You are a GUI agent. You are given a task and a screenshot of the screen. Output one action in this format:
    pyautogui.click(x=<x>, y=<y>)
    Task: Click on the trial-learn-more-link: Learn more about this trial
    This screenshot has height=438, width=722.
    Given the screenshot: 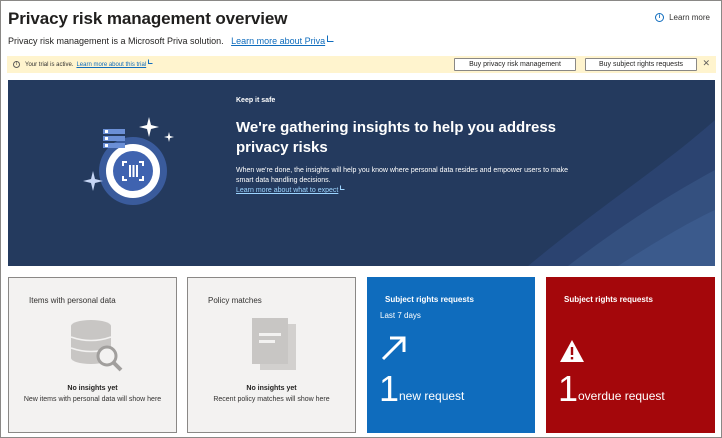 What is the action you would take?
    pyautogui.click(x=115, y=63)
    